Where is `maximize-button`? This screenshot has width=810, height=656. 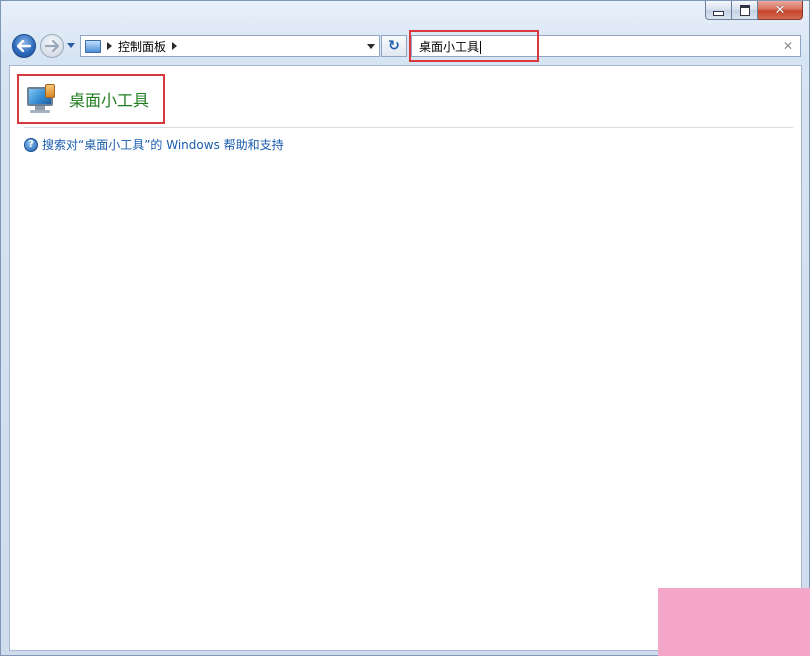 maximize-button is located at coordinates (745, 10).